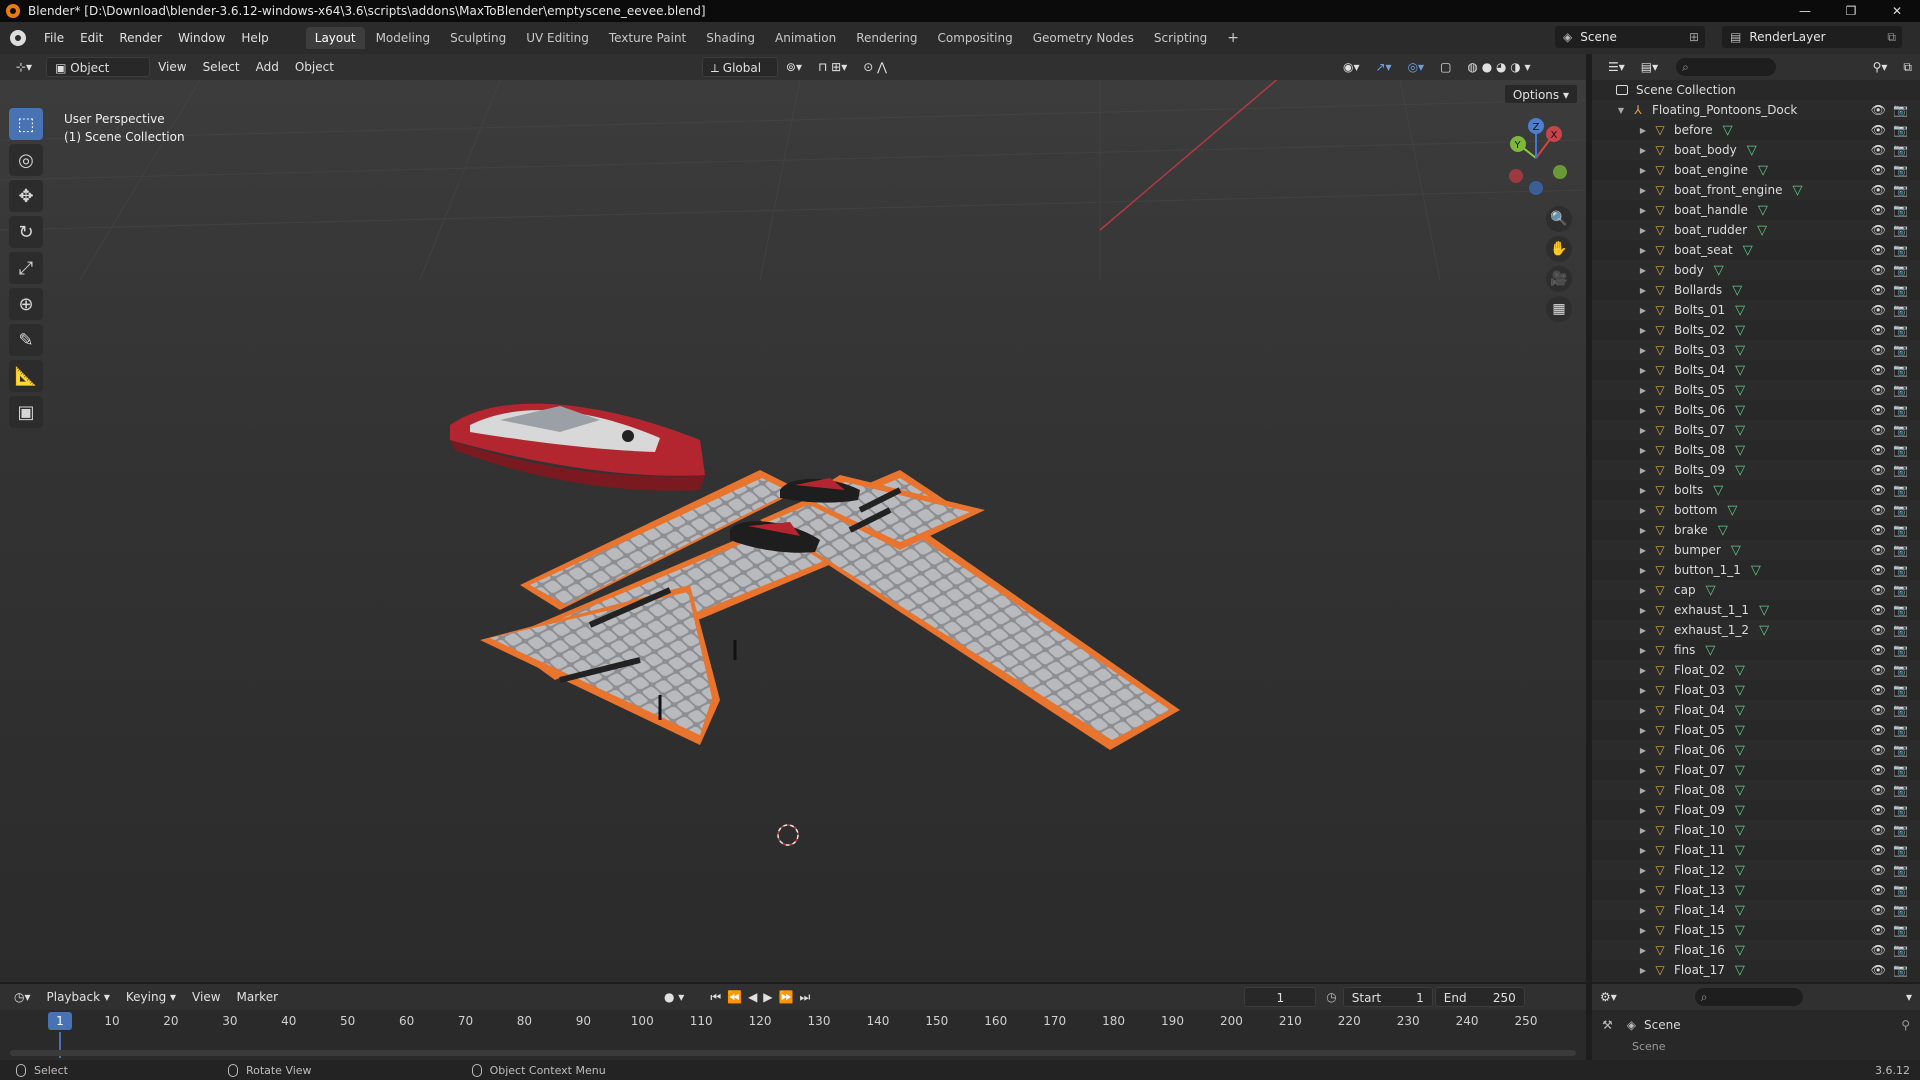 The height and width of the screenshot is (1080, 1920). Describe the element at coordinates (1756, 970) in the screenshot. I see `outliner-row: ▶ ▽ Float_17 ▽ 👁 📷` at that location.